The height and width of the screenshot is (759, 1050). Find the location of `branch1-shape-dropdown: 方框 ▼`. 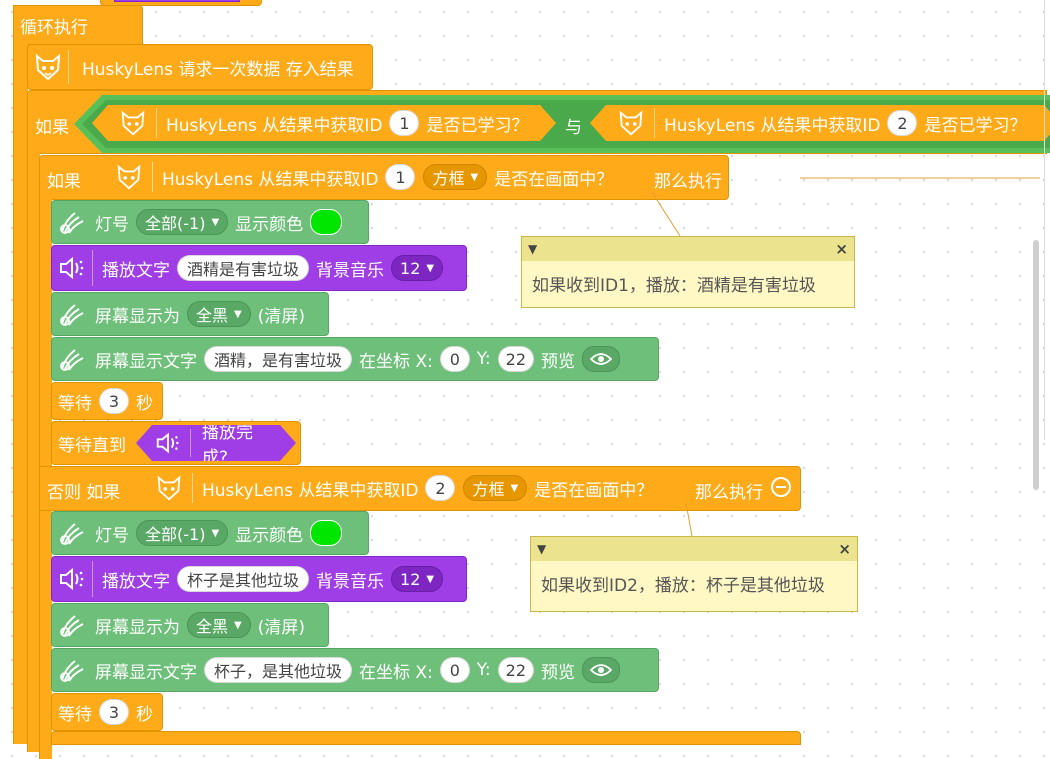

branch1-shape-dropdown: 方框 ▼ is located at coordinates (455, 177).